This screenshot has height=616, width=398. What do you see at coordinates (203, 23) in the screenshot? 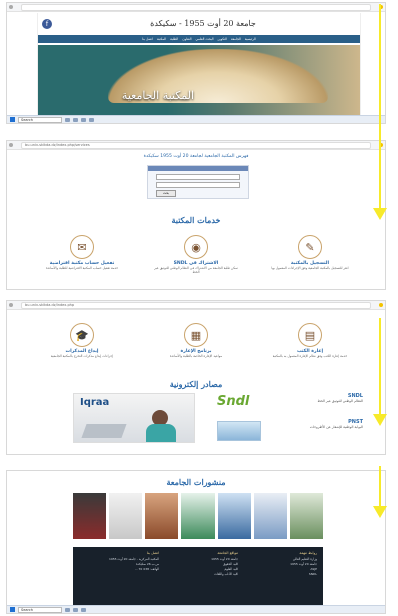
I see `university-logo-title: جامعة 20 أوت 1955 - سكيكدة` at bounding box center [203, 23].